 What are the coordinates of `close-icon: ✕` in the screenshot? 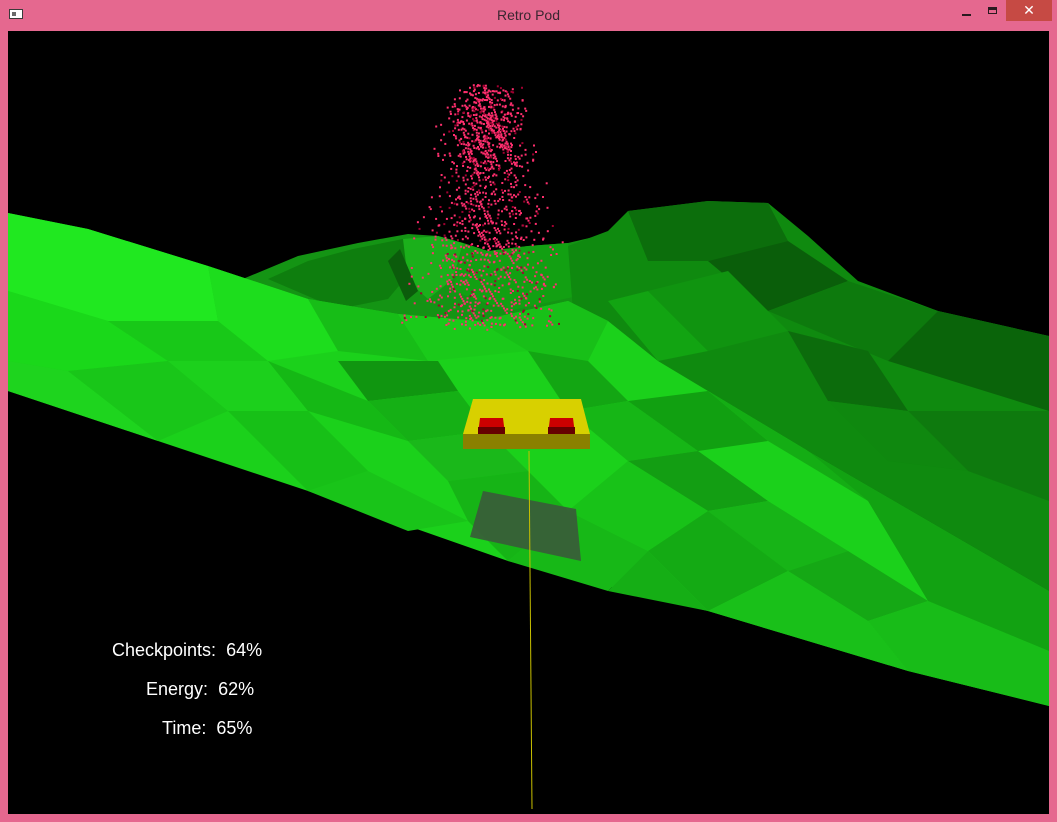 It's located at (1029, 10).